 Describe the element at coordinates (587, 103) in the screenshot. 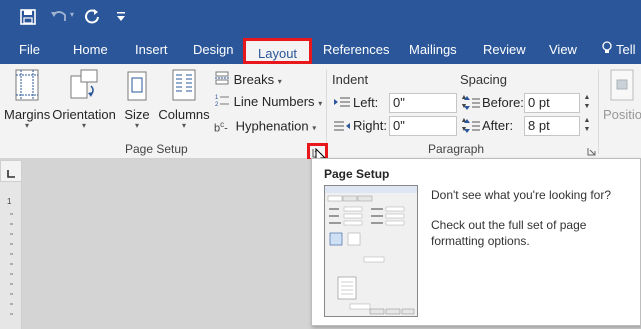

I see `spacing-before-spinner: ▲ ▼` at that location.